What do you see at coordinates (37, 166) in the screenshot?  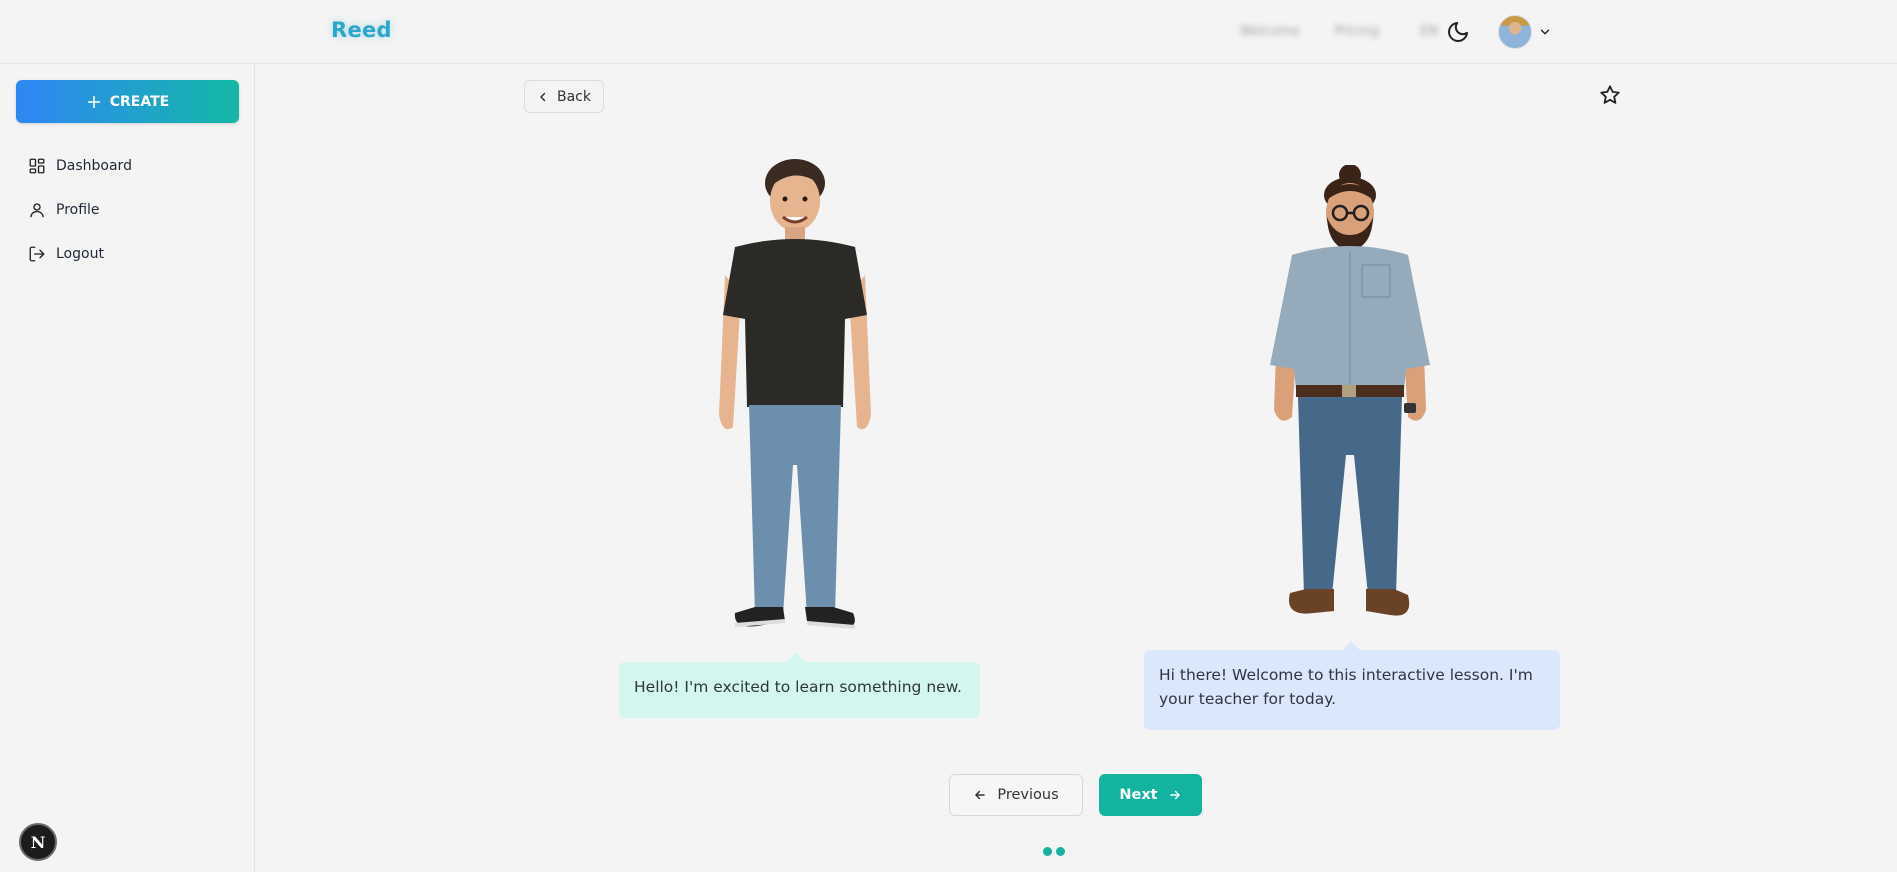 I see `dashboard-icon` at bounding box center [37, 166].